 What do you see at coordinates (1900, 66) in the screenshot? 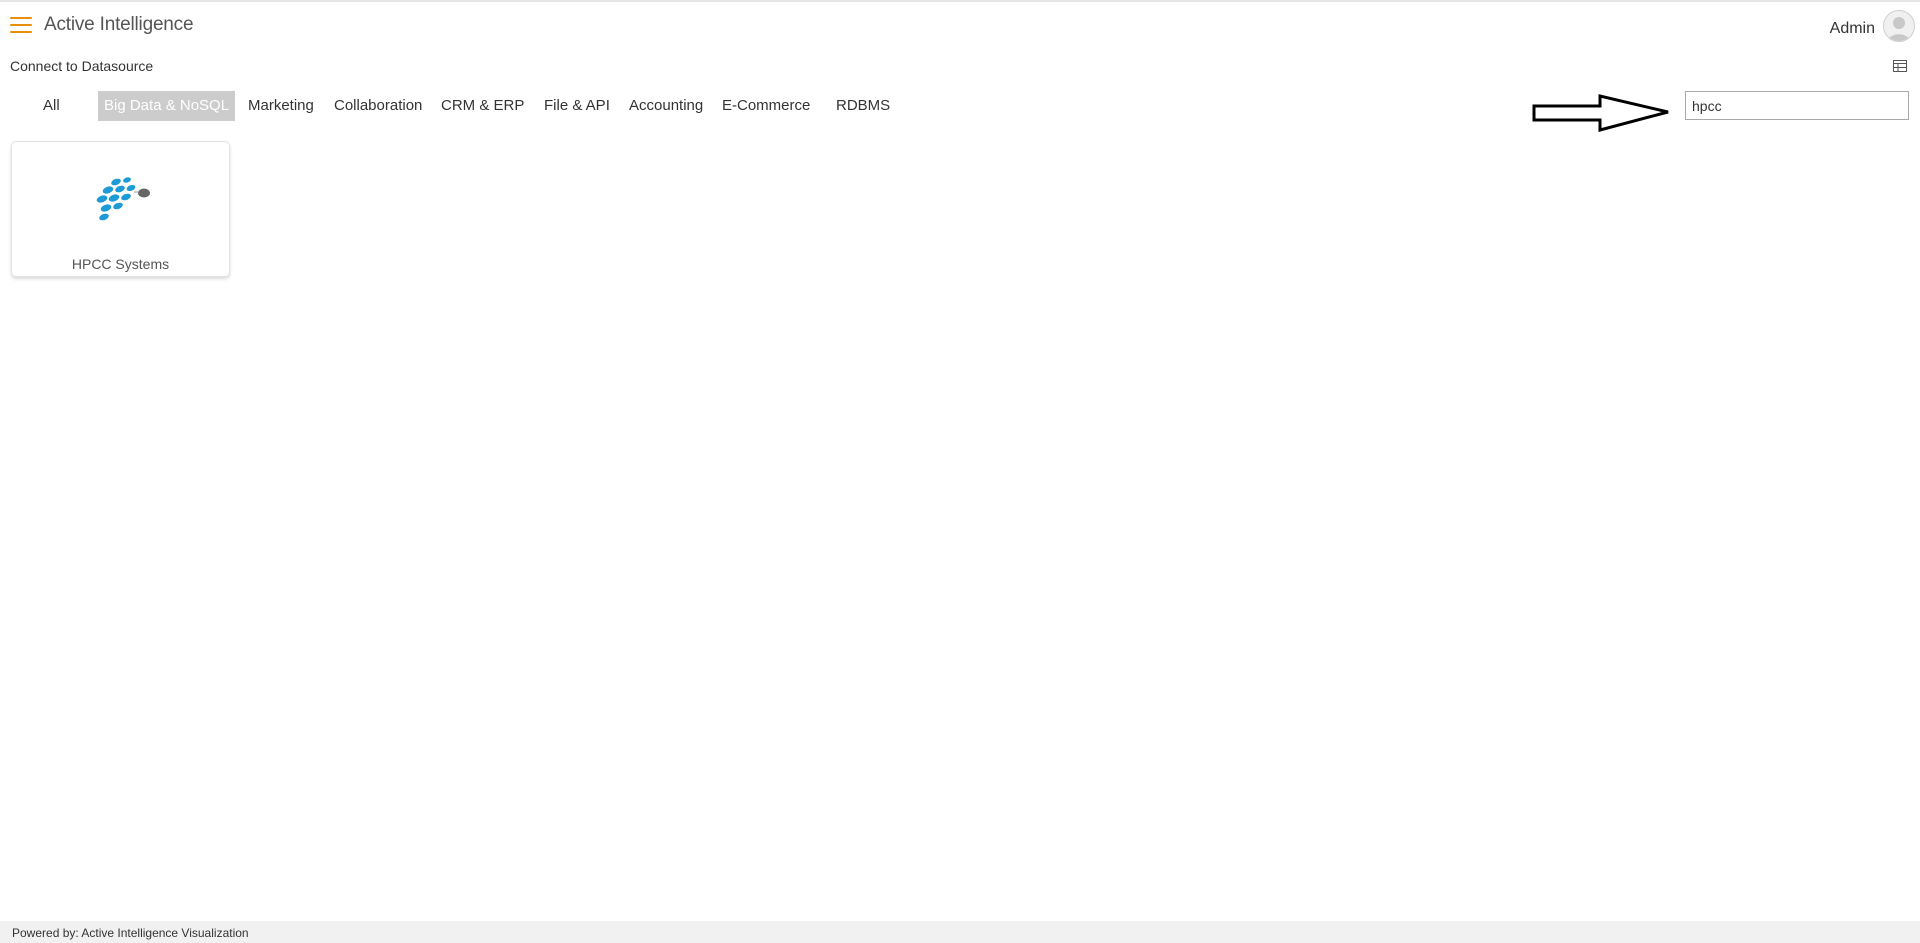
I see `table-view-icon` at bounding box center [1900, 66].